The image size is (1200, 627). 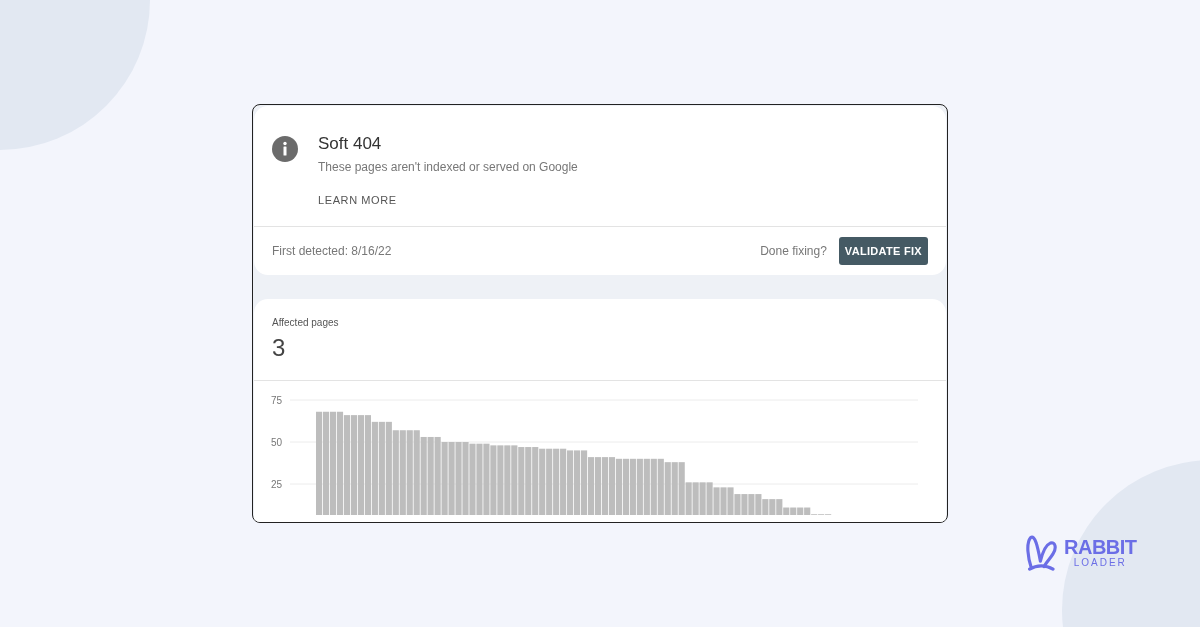 I want to click on affected-pages-count: 3, so click(x=279, y=348).